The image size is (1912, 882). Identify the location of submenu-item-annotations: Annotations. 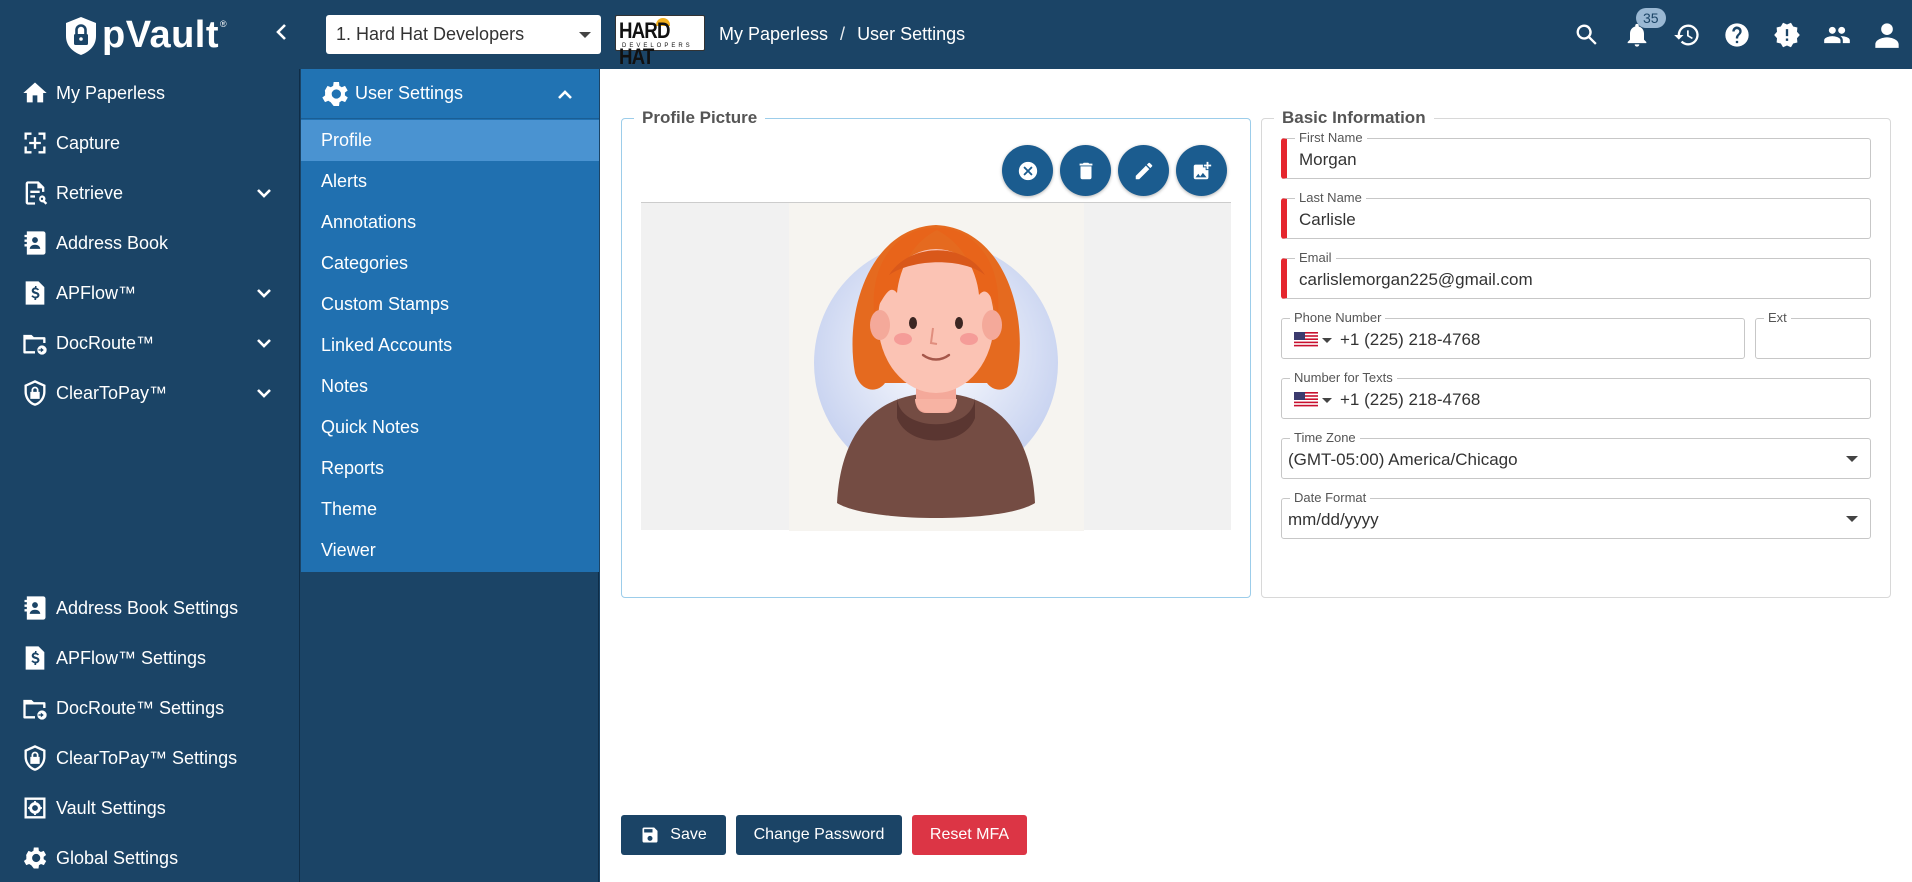
(450, 222).